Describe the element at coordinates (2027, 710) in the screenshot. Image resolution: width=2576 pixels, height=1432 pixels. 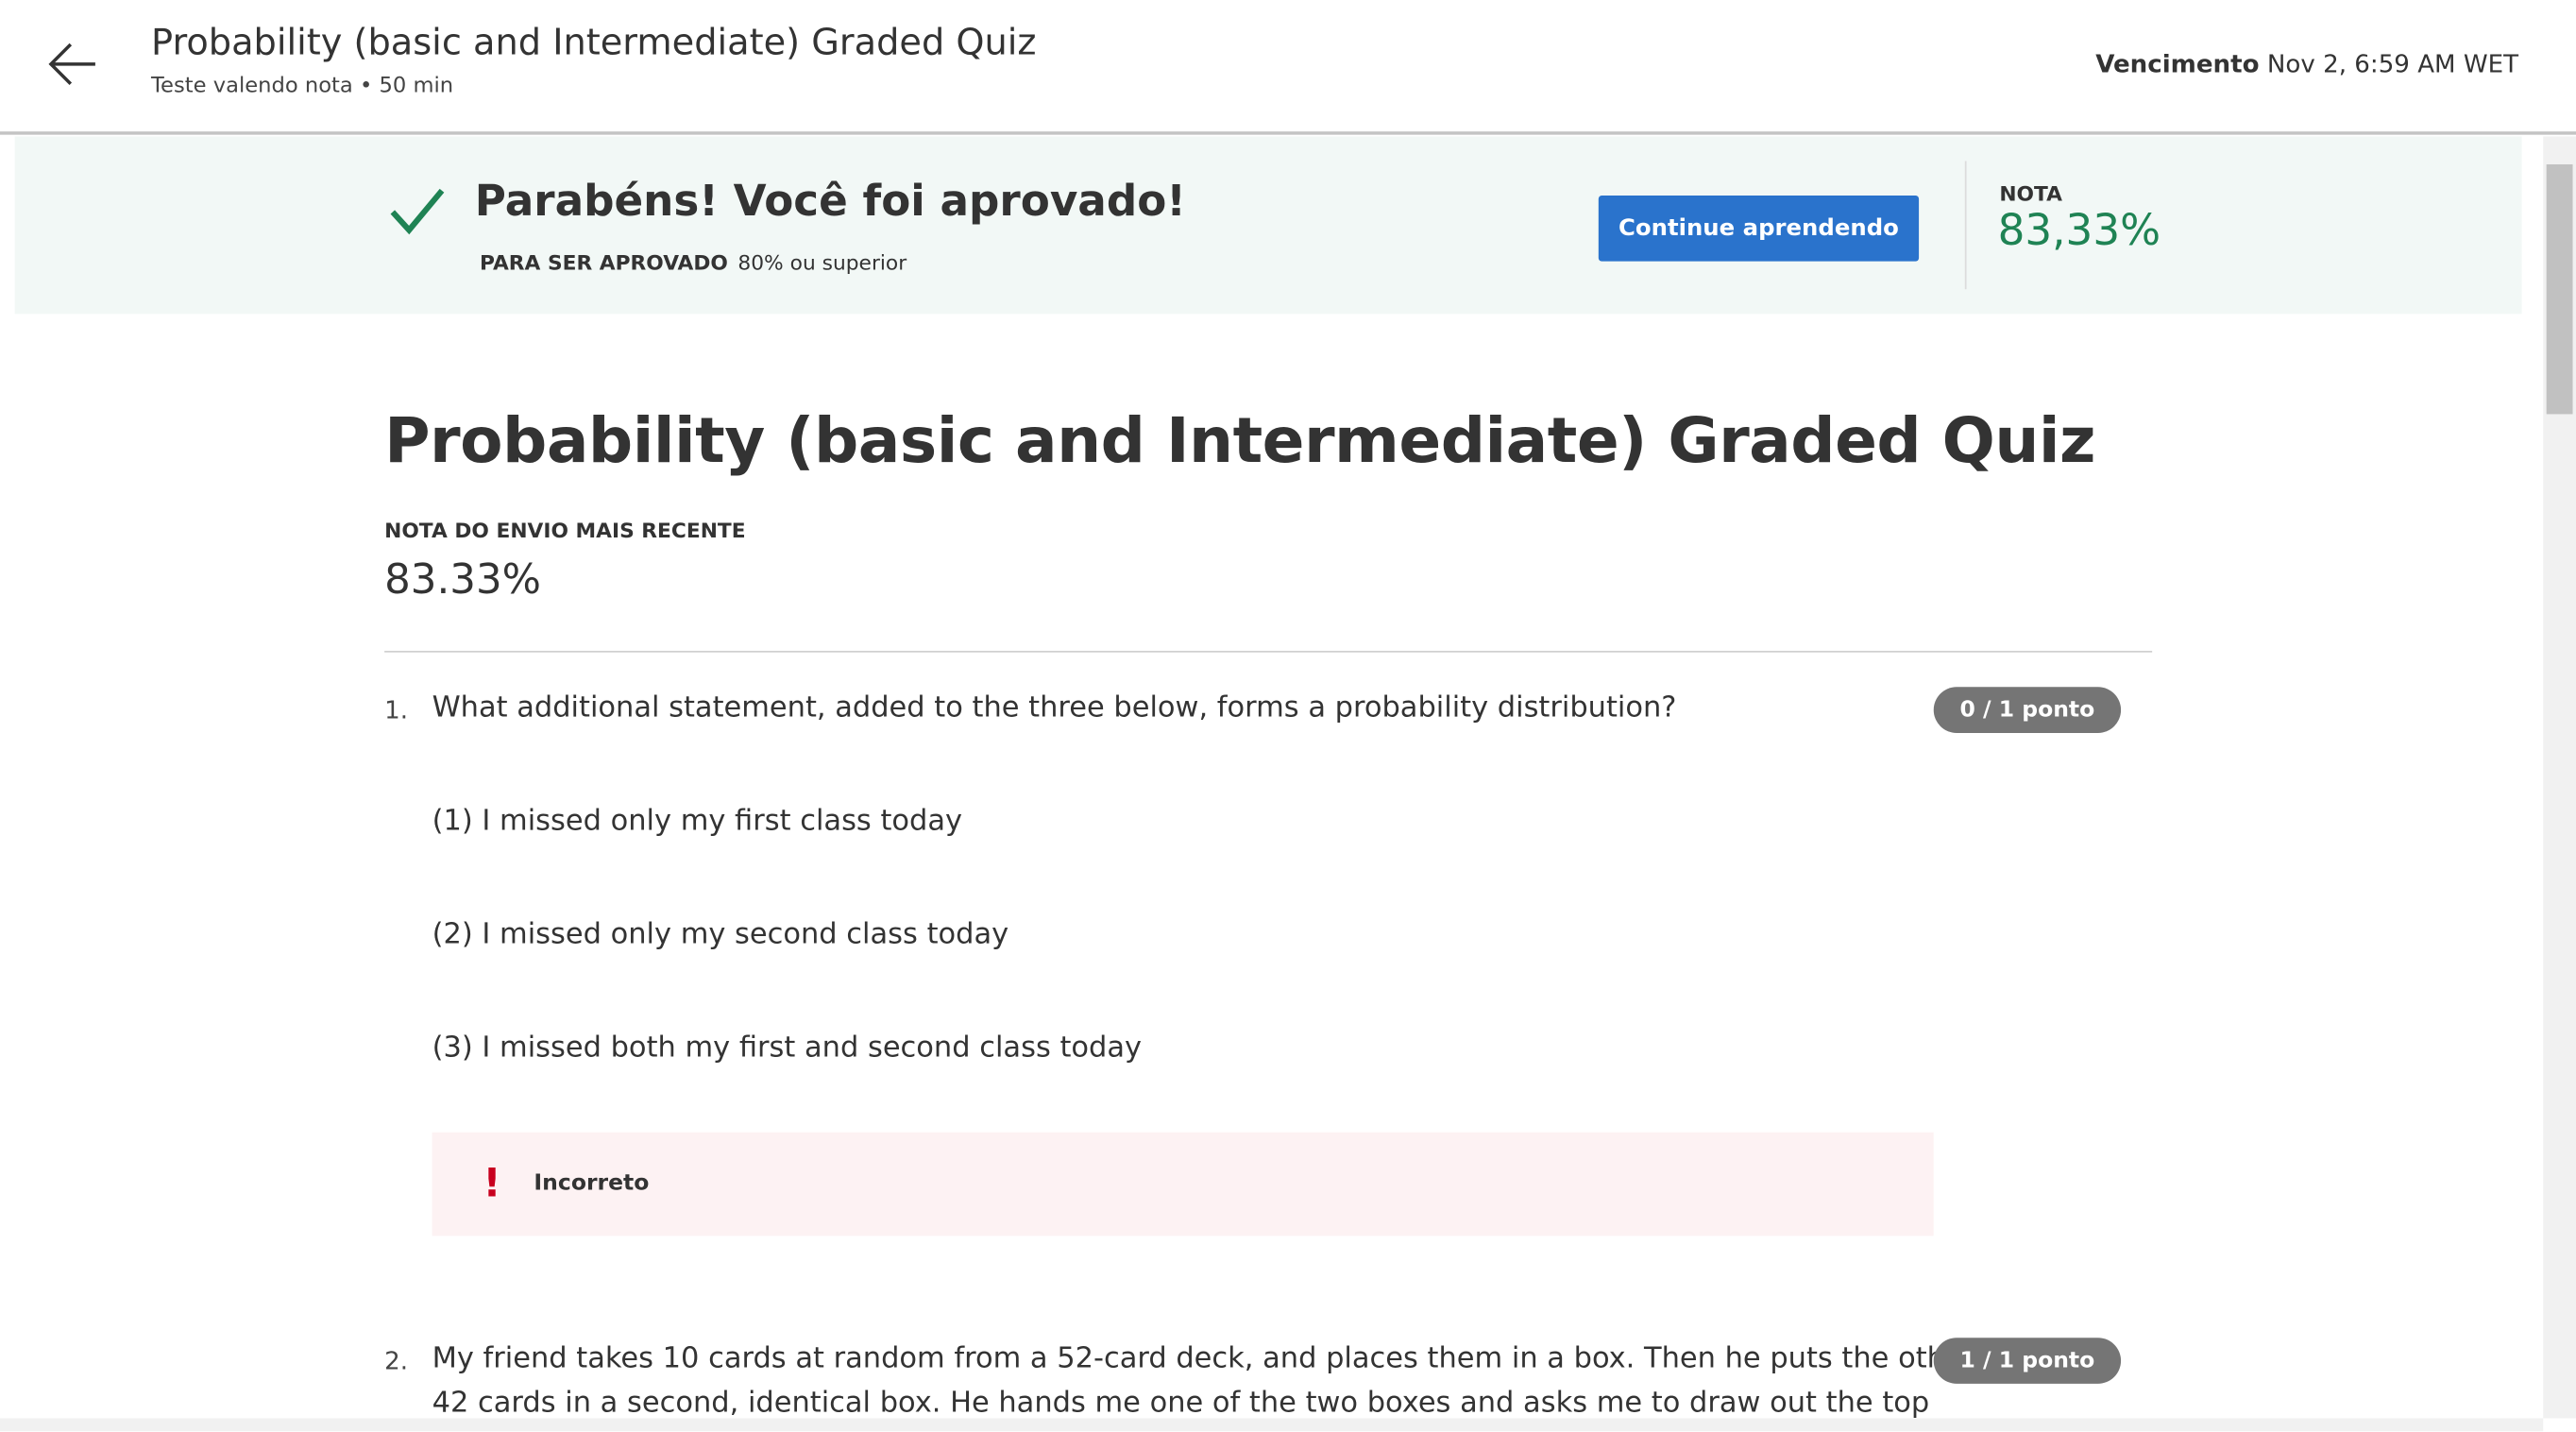
I see `score-badge: 0 / 1 ponto` at that location.